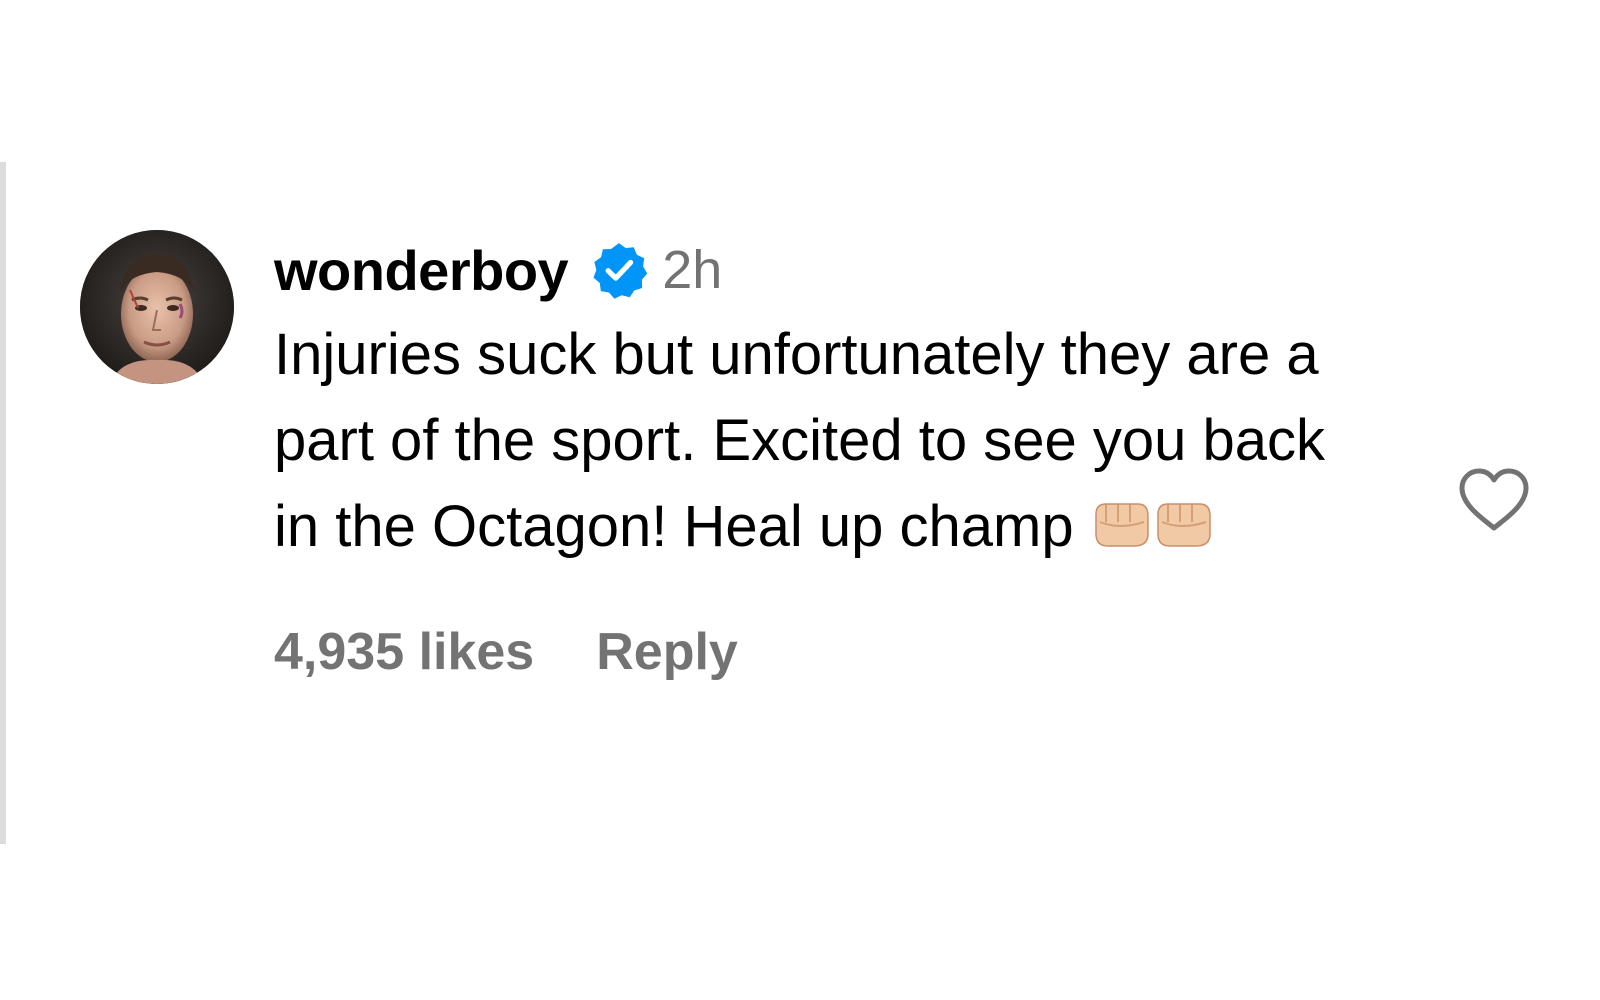  What do you see at coordinates (1494, 500) in the screenshot?
I see `heart-icon` at bounding box center [1494, 500].